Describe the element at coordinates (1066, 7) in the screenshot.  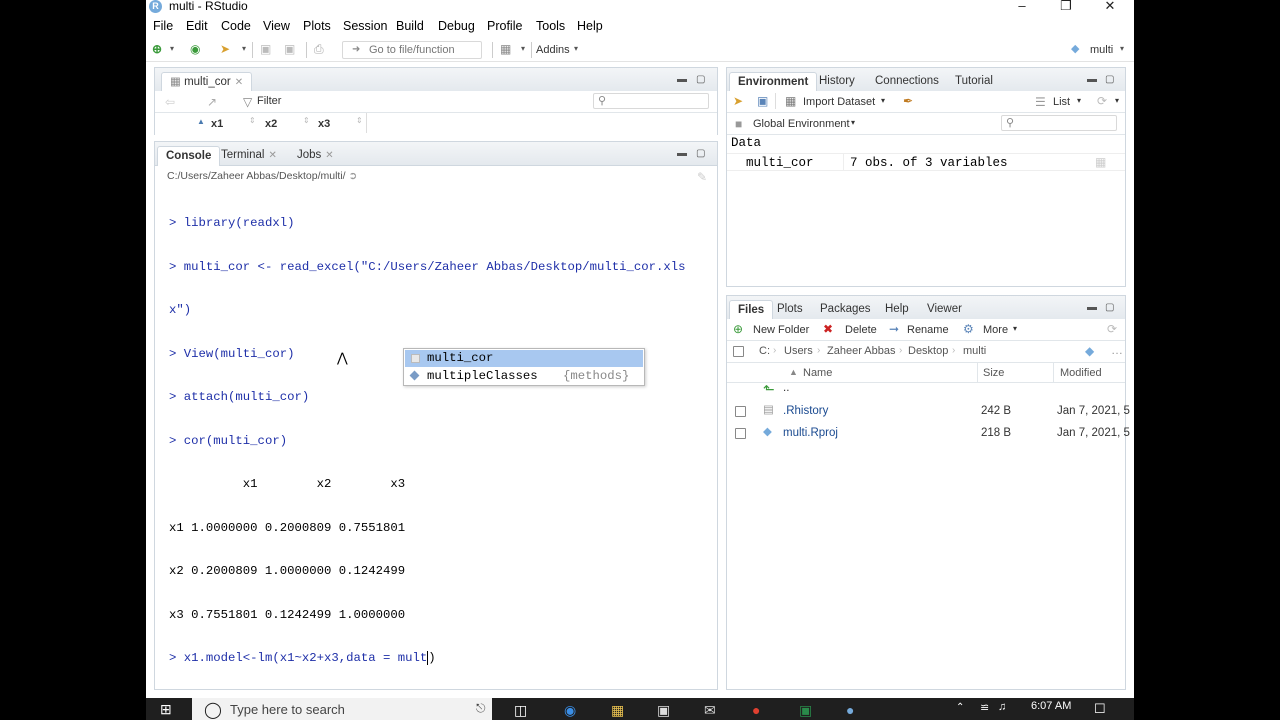
I see `restore-icon: ❐` at that location.